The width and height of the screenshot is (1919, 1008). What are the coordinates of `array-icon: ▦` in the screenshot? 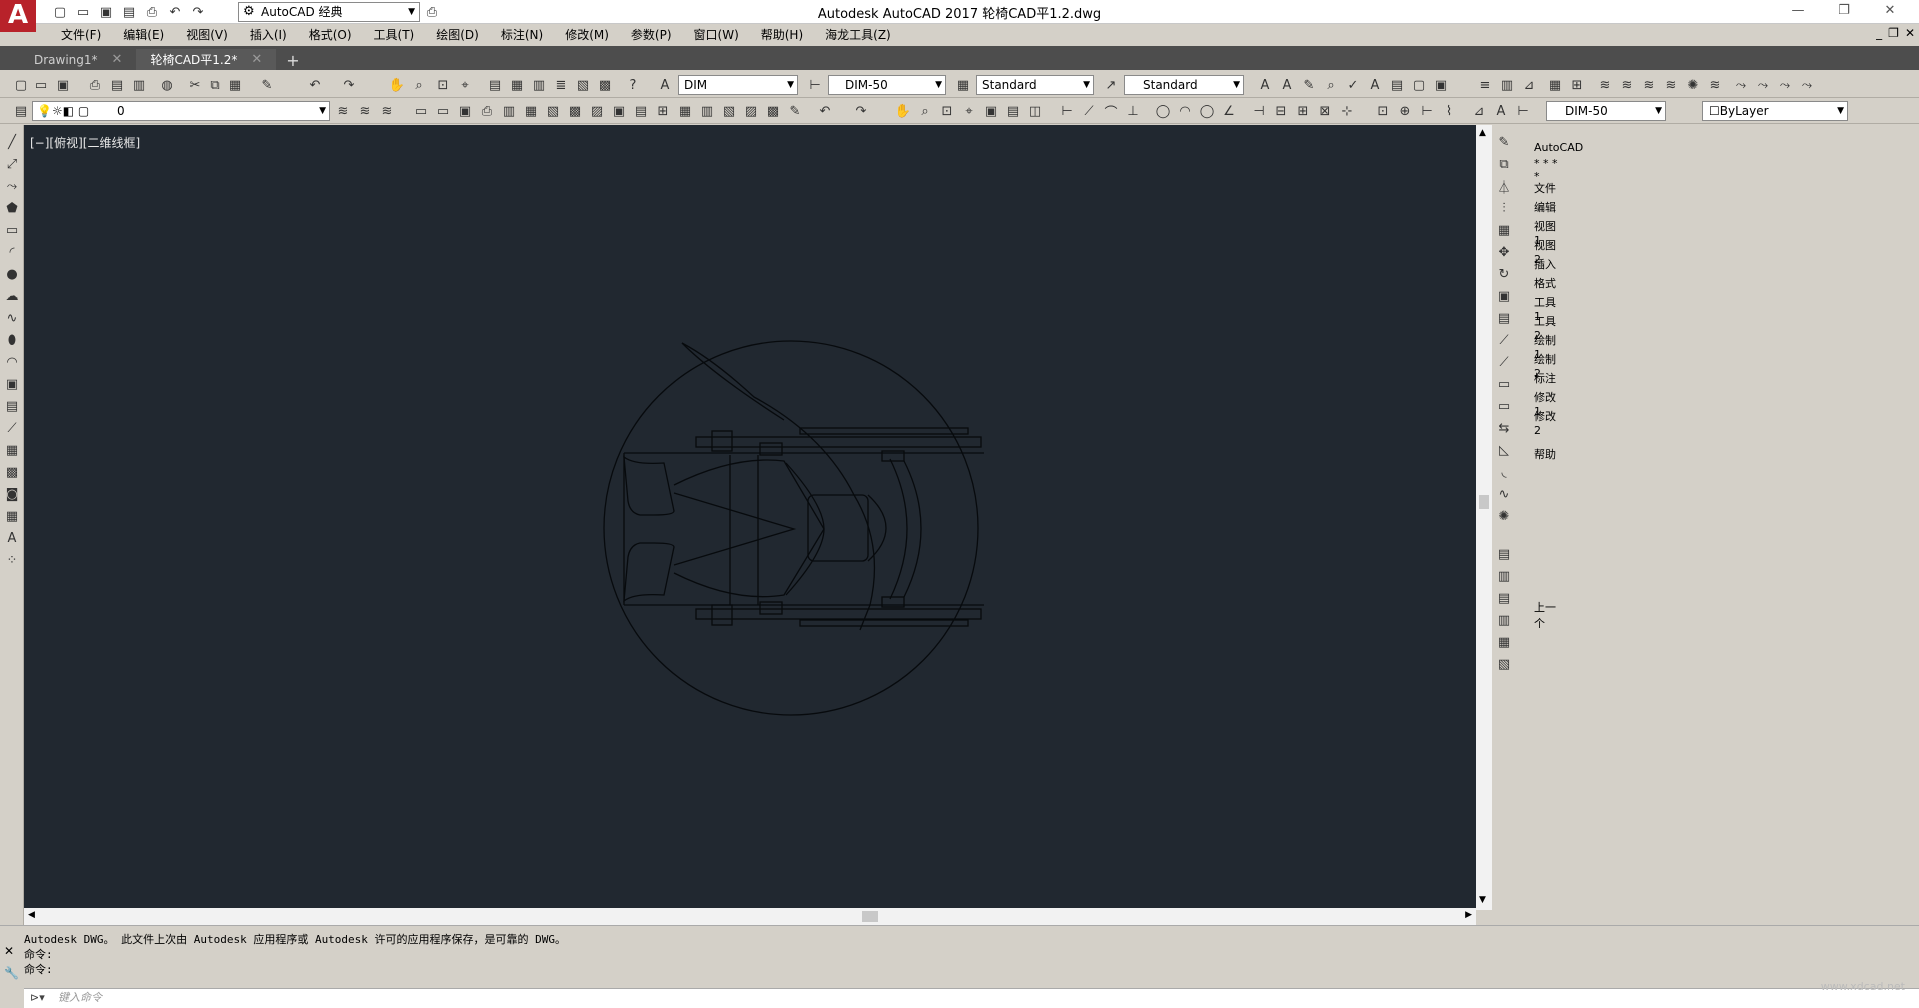 It's located at (1504, 230).